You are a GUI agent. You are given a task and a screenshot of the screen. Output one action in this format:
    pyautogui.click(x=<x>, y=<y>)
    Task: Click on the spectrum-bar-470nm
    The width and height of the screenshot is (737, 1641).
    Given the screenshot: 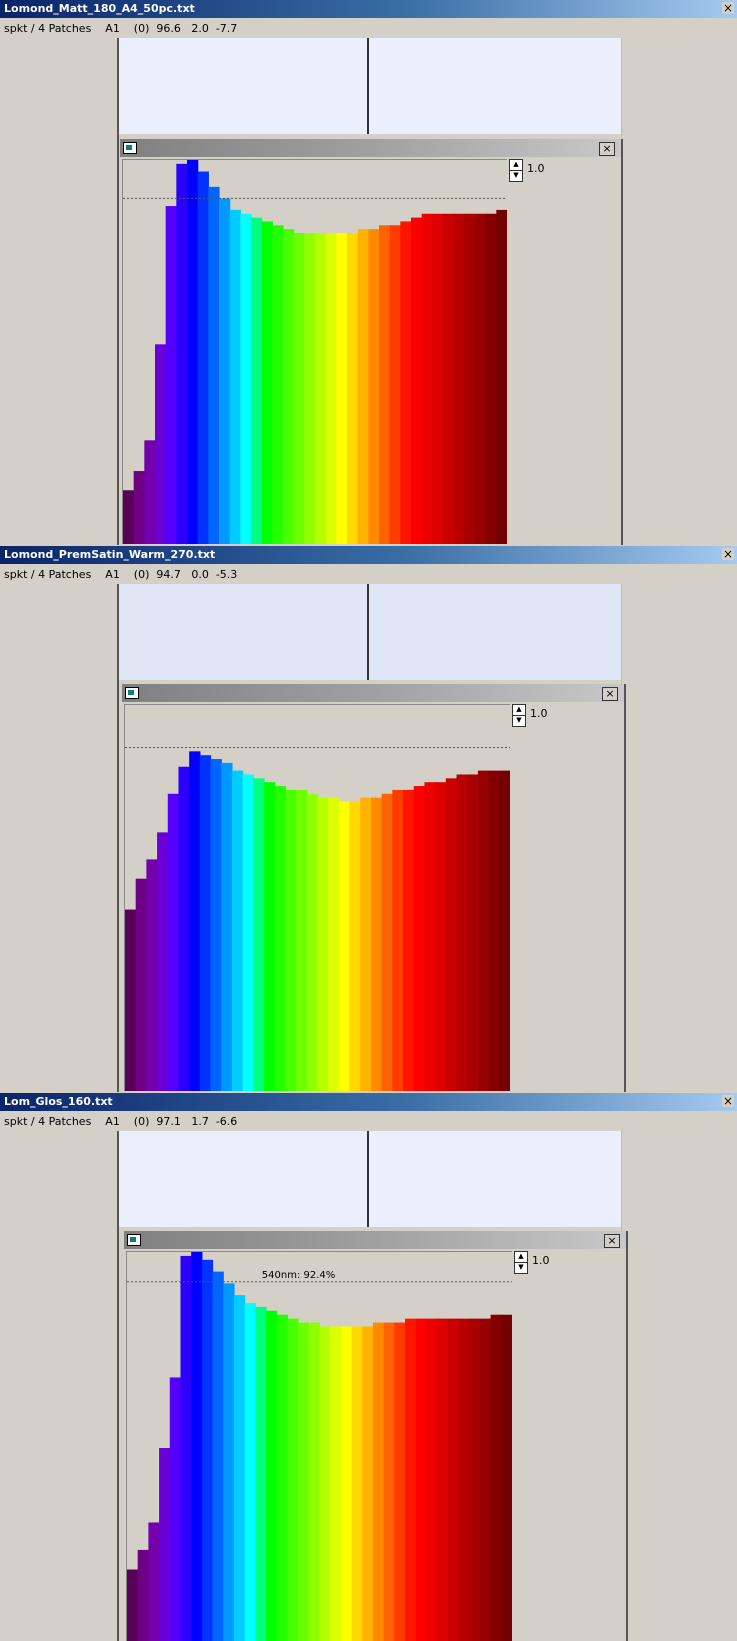 What is the action you would take?
    pyautogui.click(x=225, y=371)
    